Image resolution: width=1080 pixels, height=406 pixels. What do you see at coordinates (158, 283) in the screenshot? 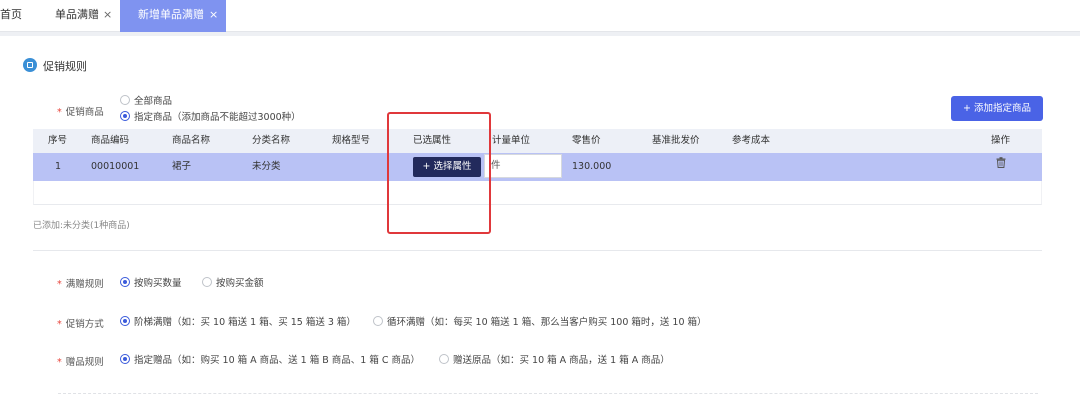
I see `radio-by-quantity-label: 按购买数量` at bounding box center [158, 283].